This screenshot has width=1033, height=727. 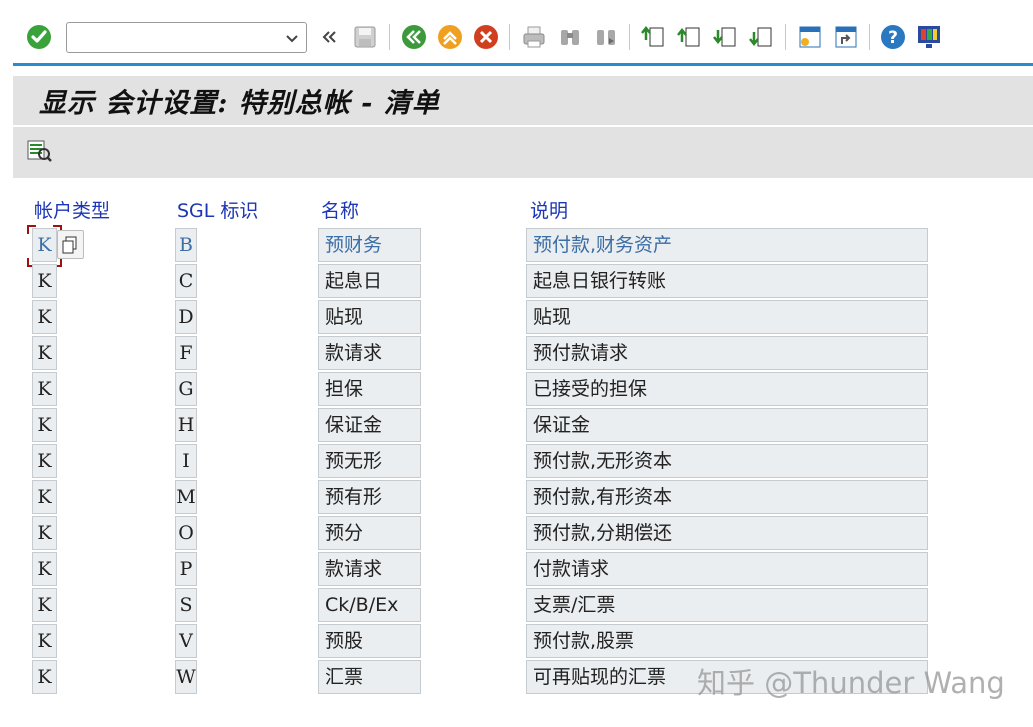 I want to click on name-cell: 预股, so click(x=369, y=641).